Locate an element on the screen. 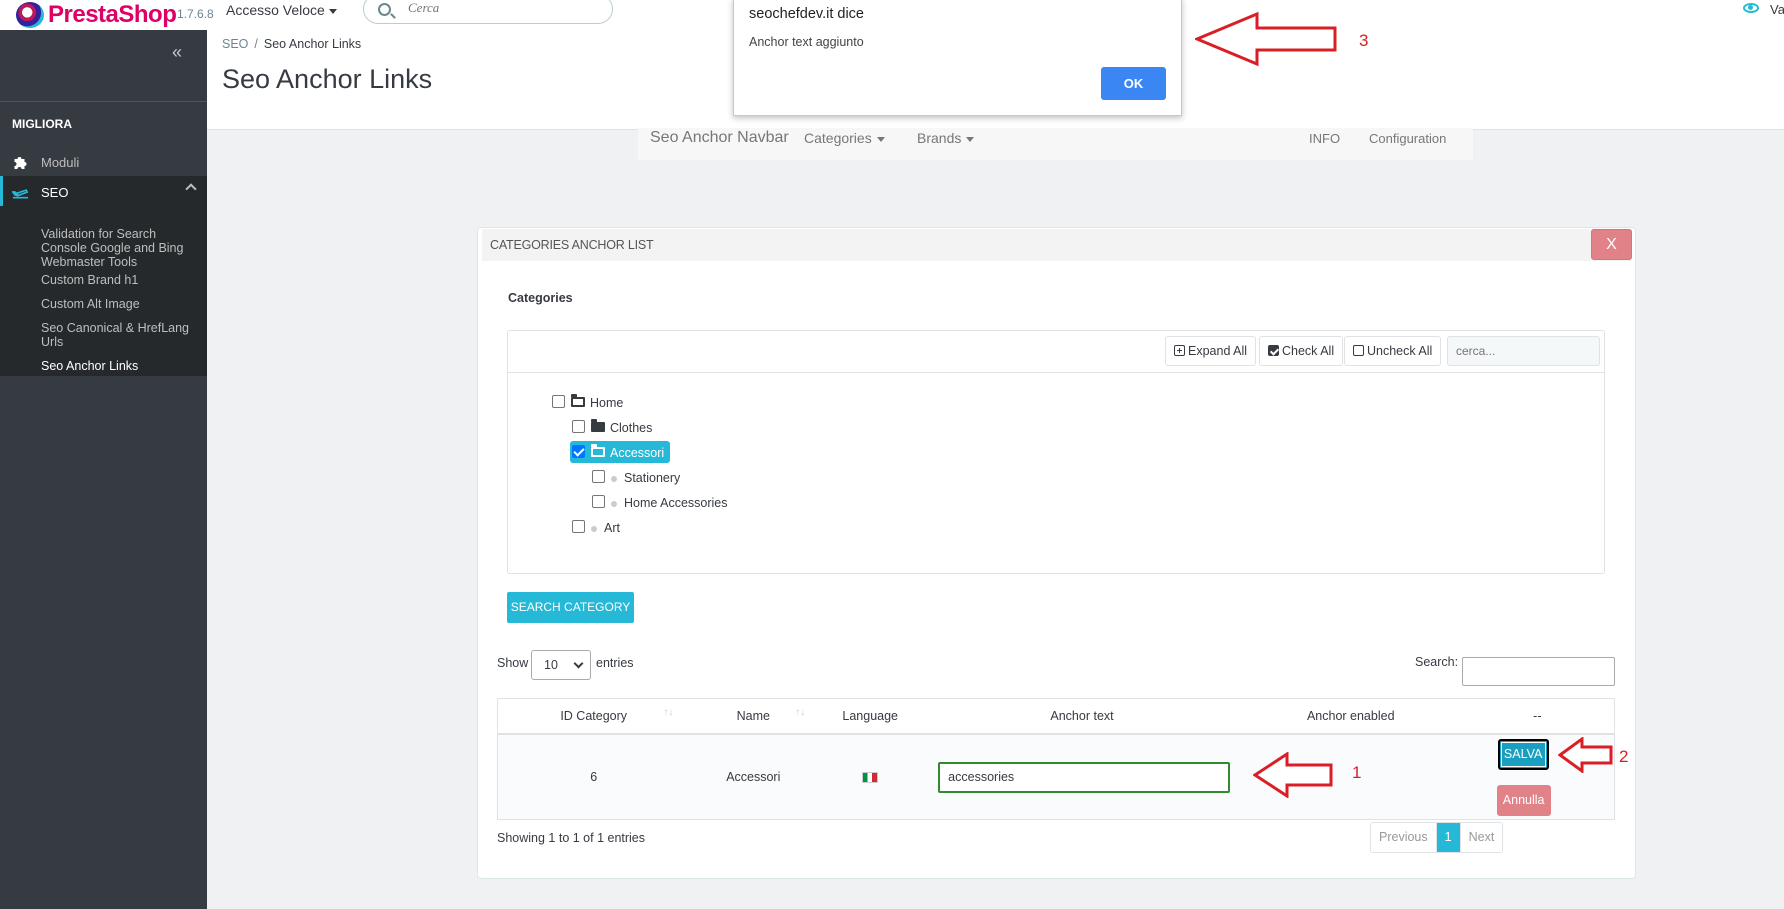 The height and width of the screenshot is (909, 1784). logo-text-1: Presta is located at coordinates (83, 14).